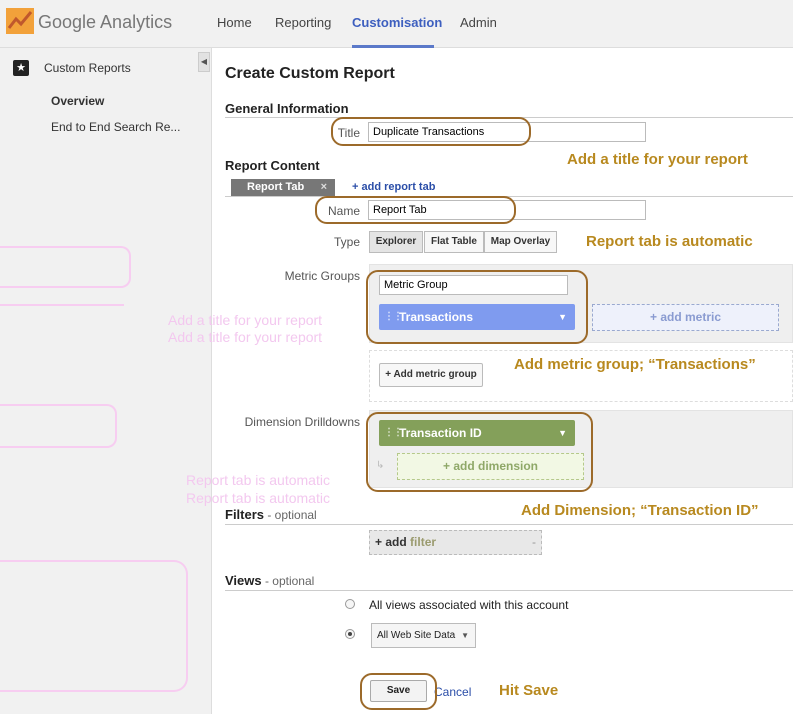  What do you see at coordinates (454, 242) in the screenshot?
I see `type-flat-table-button: Flat Table` at bounding box center [454, 242].